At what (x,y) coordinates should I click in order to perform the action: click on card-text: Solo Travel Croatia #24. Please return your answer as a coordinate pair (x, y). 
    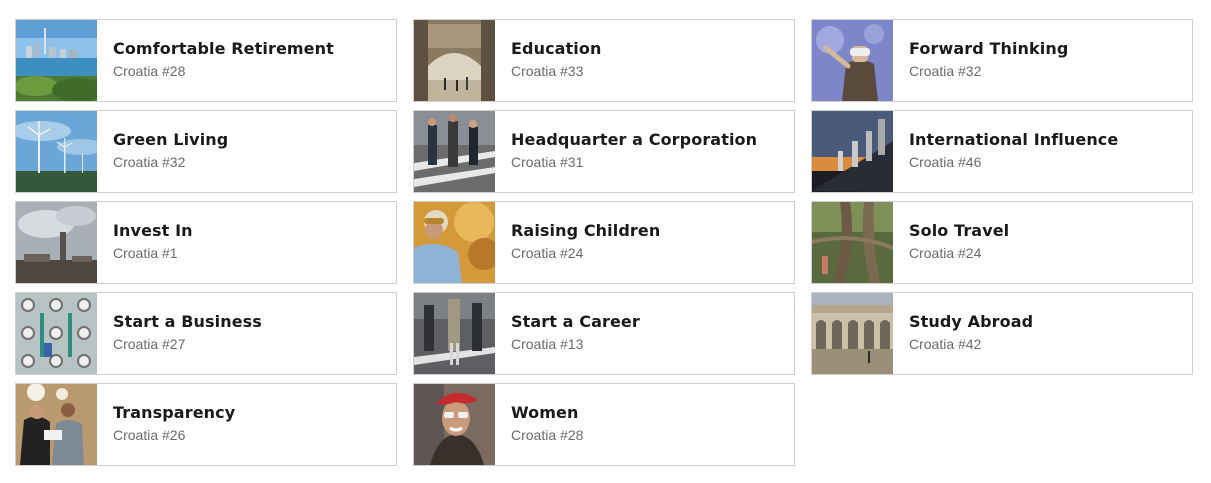
    Looking at the image, I should click on (951, 242).